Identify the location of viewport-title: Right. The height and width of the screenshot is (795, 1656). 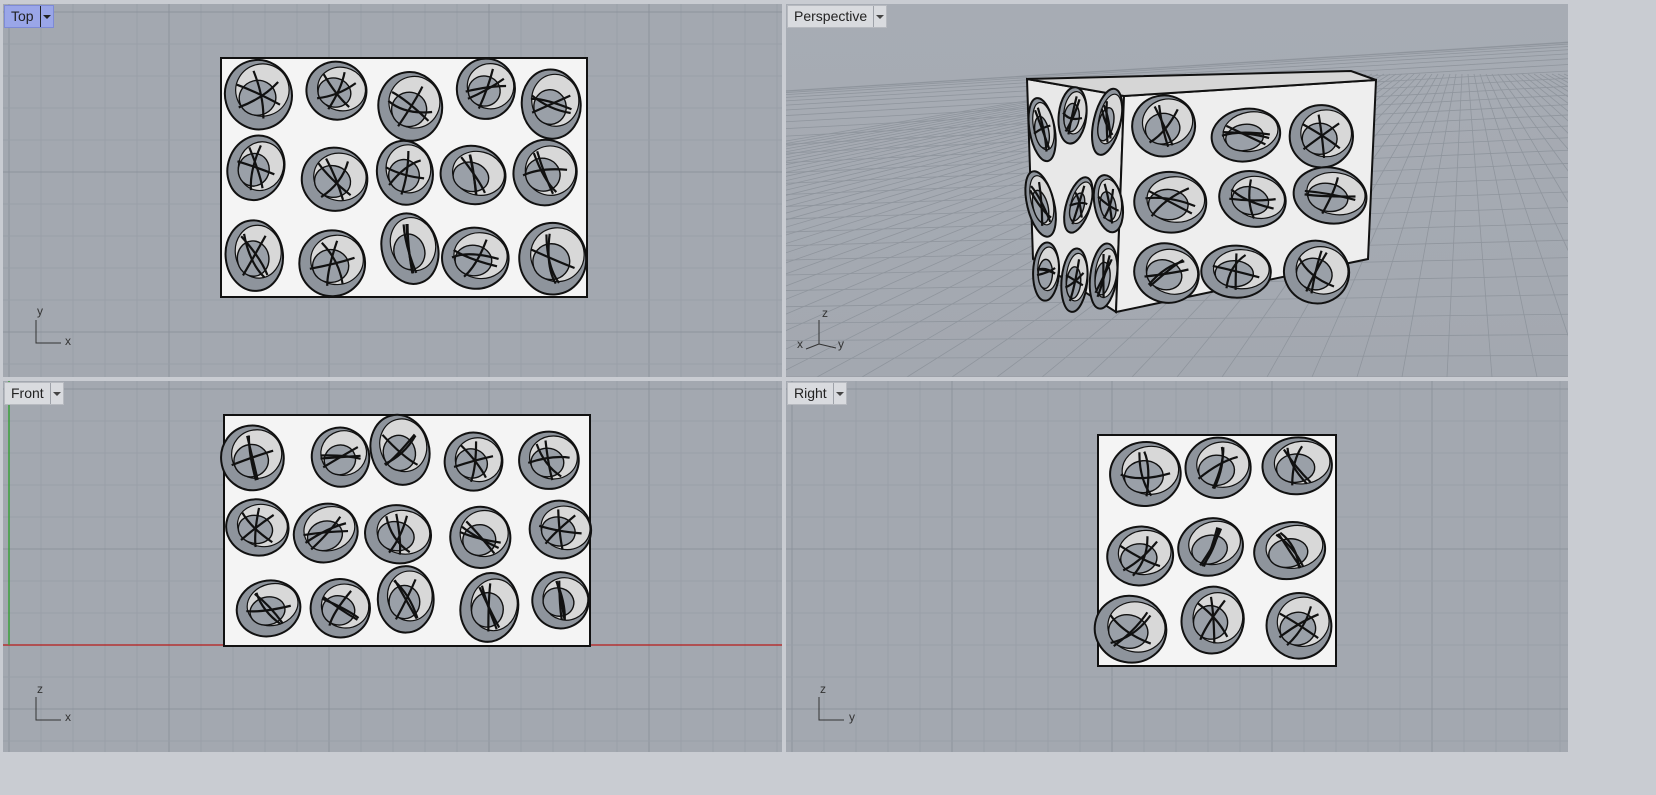
(810, 393).